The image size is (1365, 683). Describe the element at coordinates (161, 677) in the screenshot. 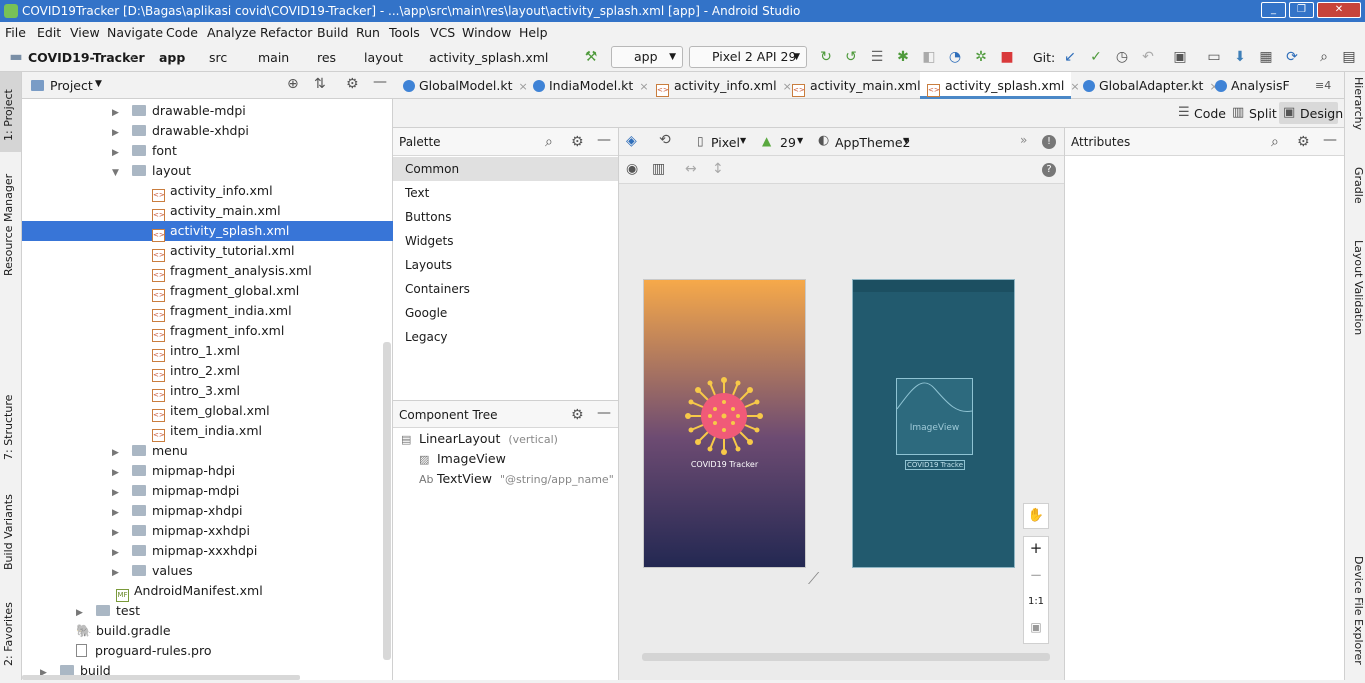

I see `tree-hscrollbar` at that location.